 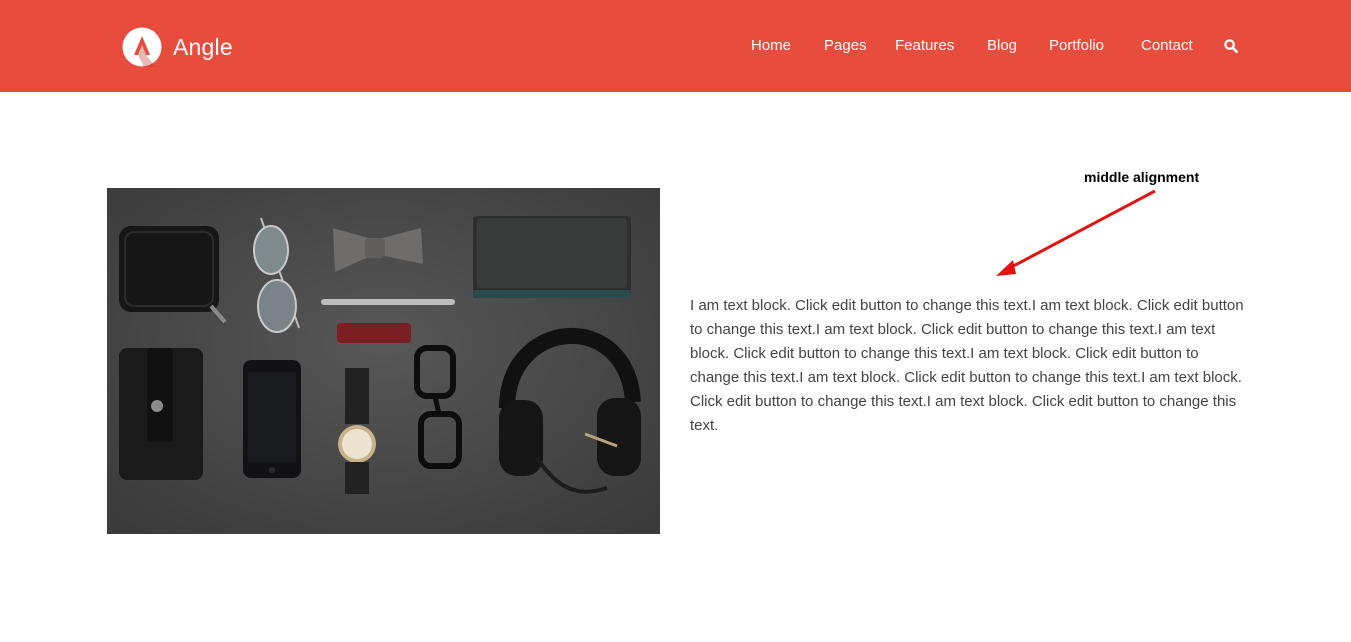 I want to click on phone-pouch-icon, so click(x=161, y=414).